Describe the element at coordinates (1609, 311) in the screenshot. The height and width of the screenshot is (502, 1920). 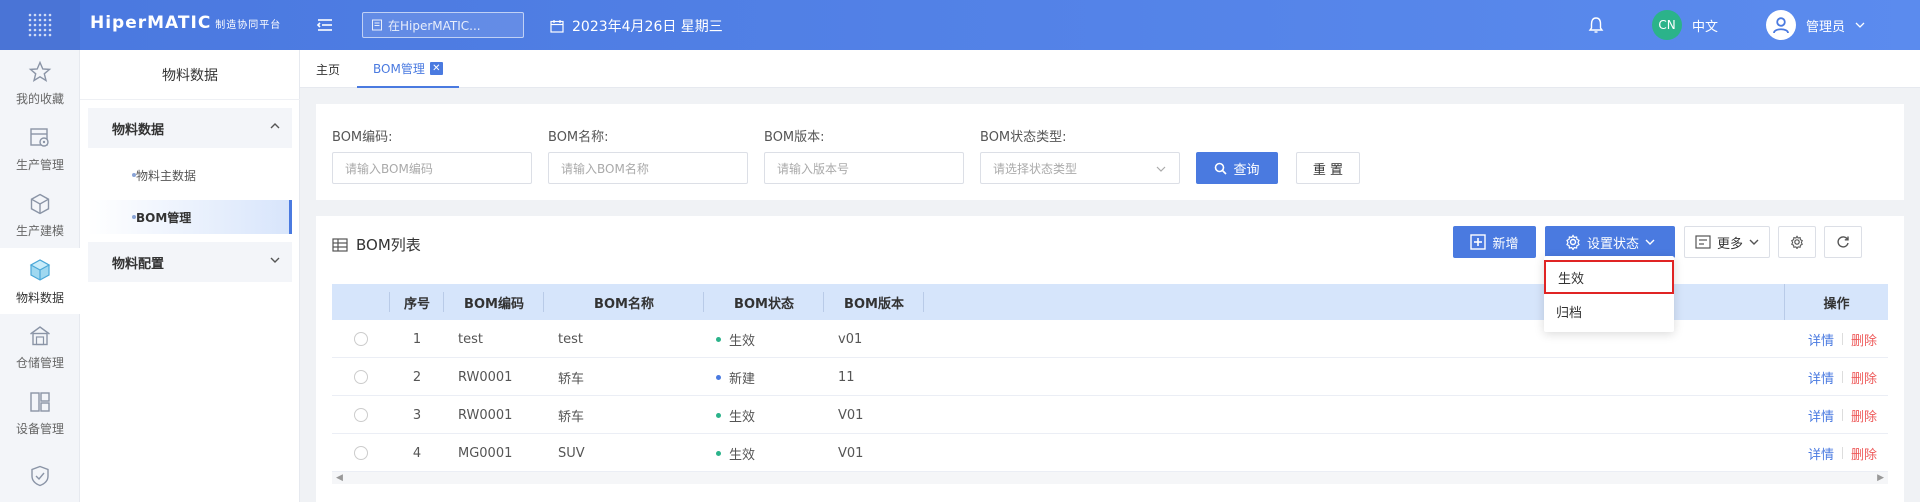
I see `status-option-archive: 归档` at that location.